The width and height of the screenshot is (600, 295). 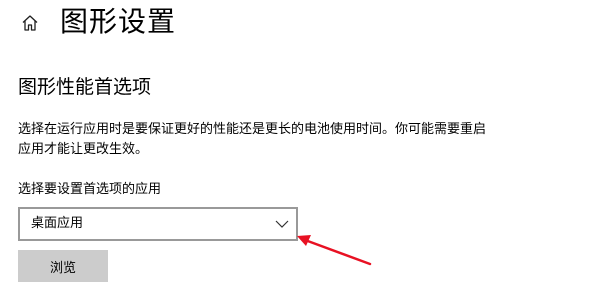 I want to click on home-icon, so click(x=30, y=23).